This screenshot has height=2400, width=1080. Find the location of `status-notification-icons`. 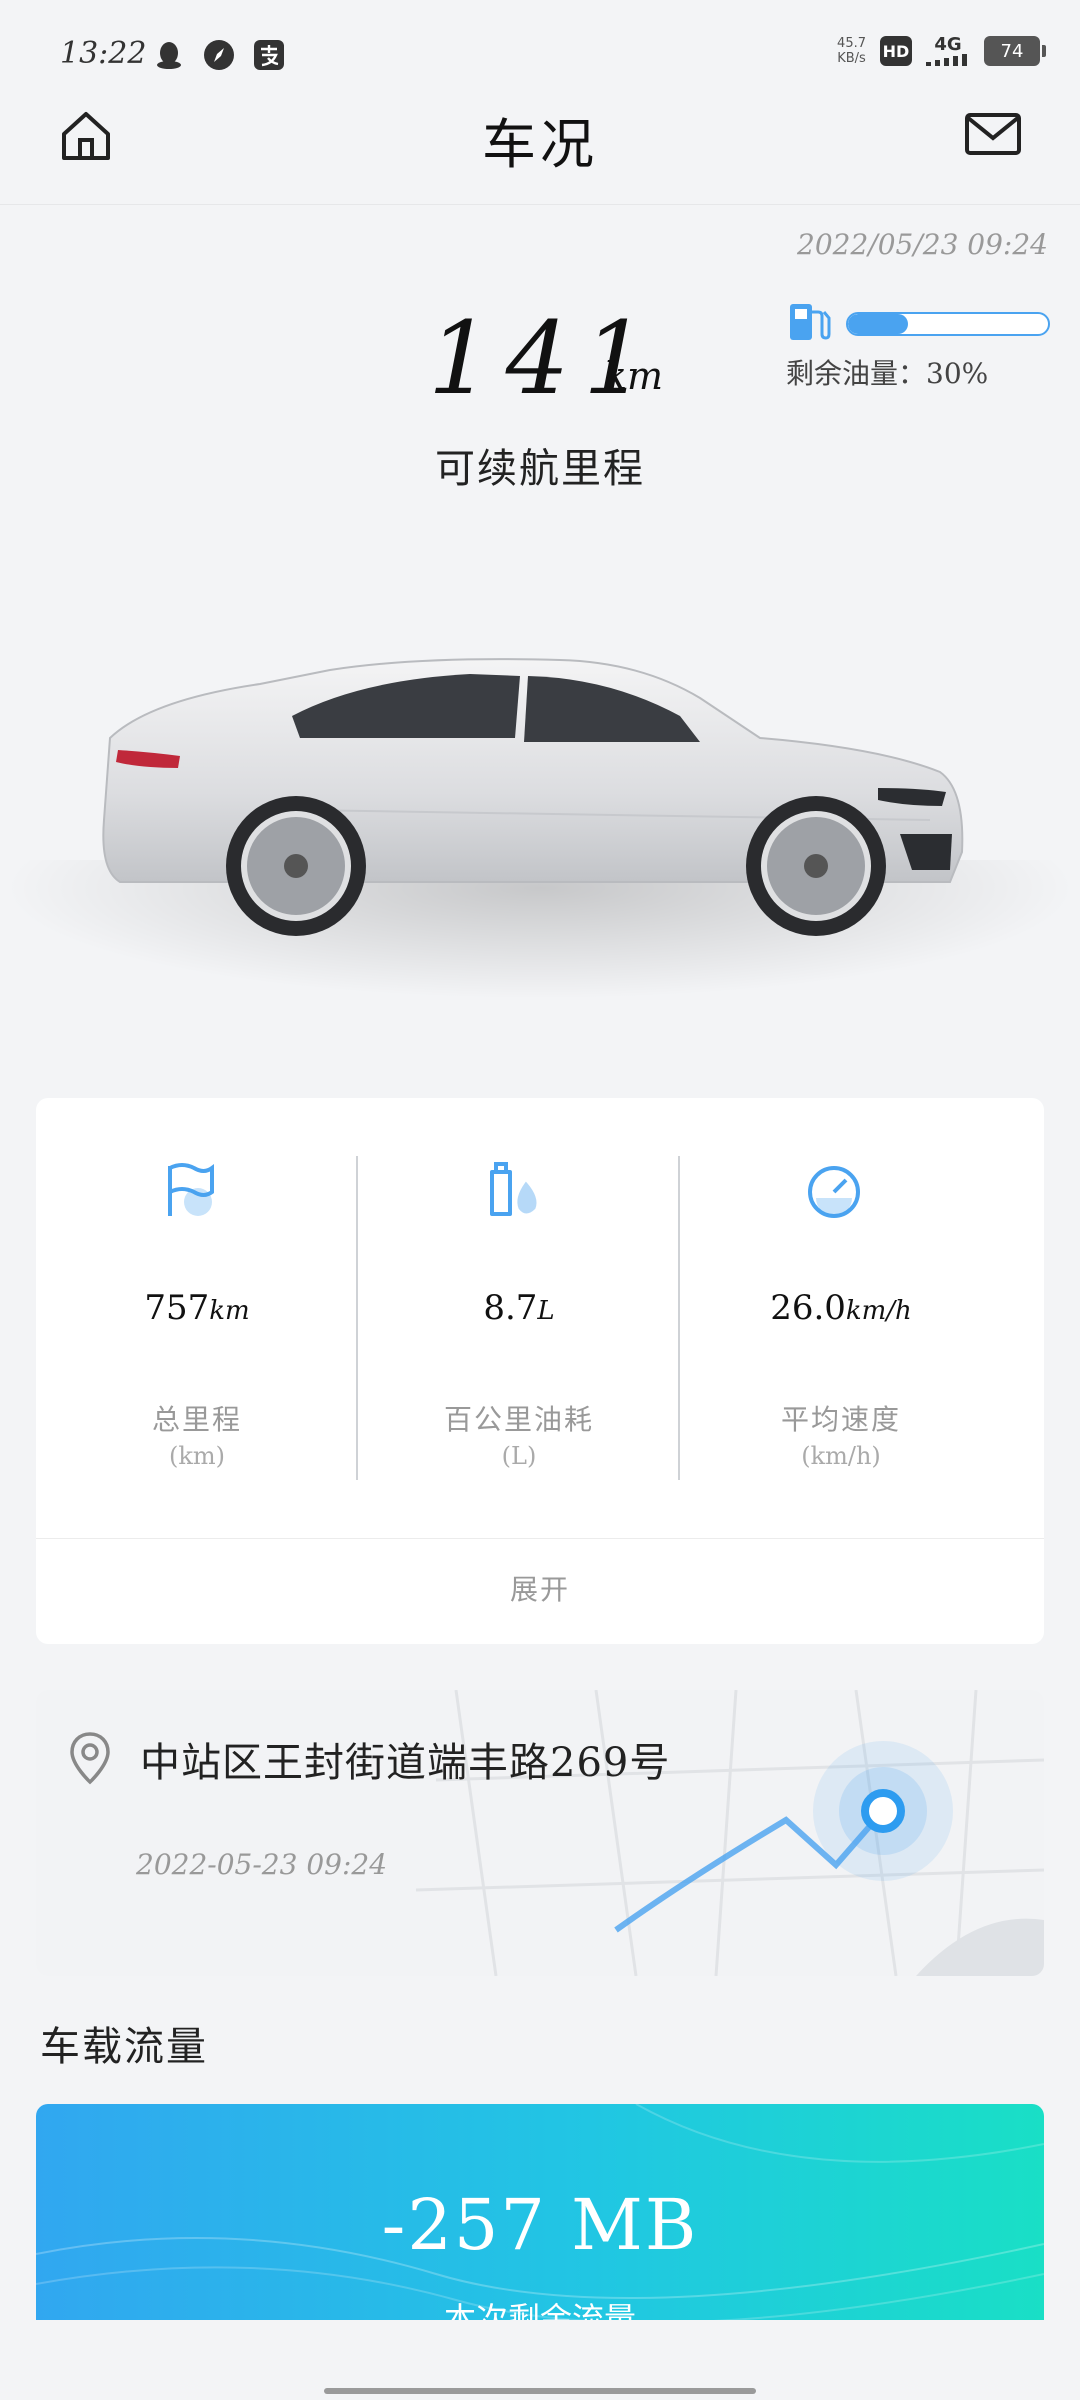

status-notification-icons is located at coordinates (219, 55).